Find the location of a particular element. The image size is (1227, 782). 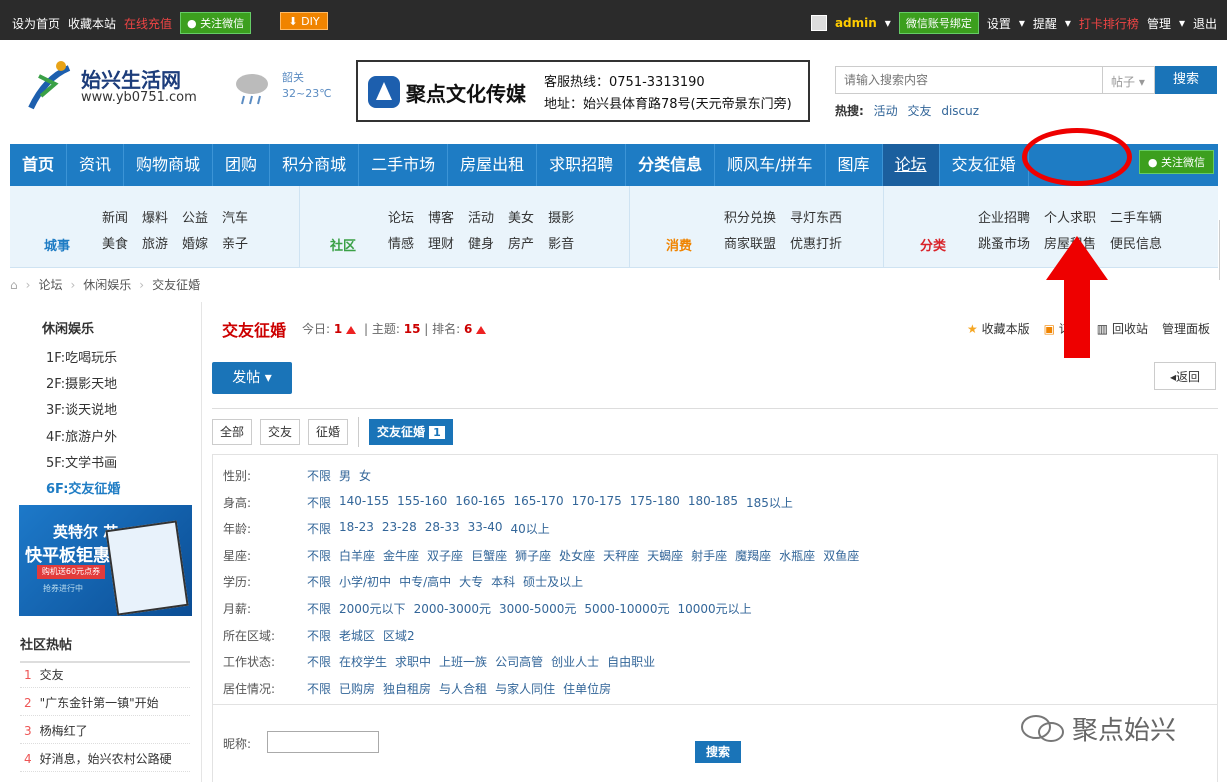

subnav-link: 影音 is located at coordinates (561, 245).